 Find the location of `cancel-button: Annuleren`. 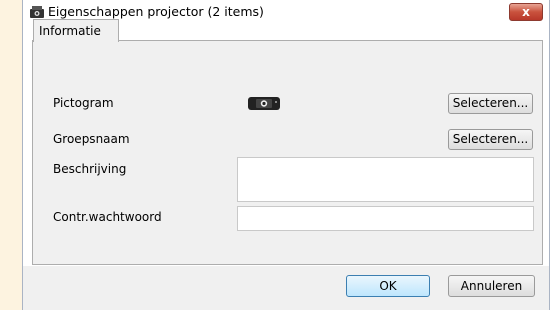

cancel-button: Annuleren is located at coordinates (491, 286).